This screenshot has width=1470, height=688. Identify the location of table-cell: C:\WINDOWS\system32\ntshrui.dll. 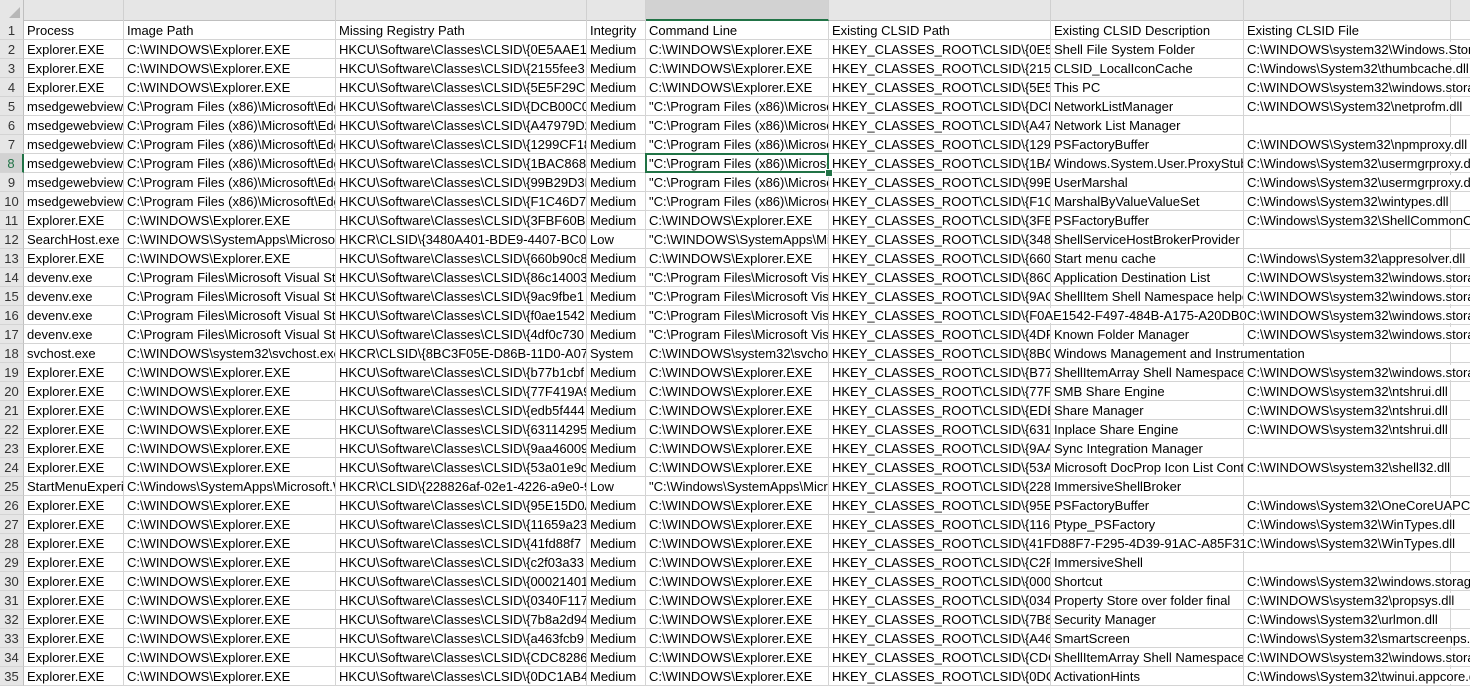
(1347, 410).